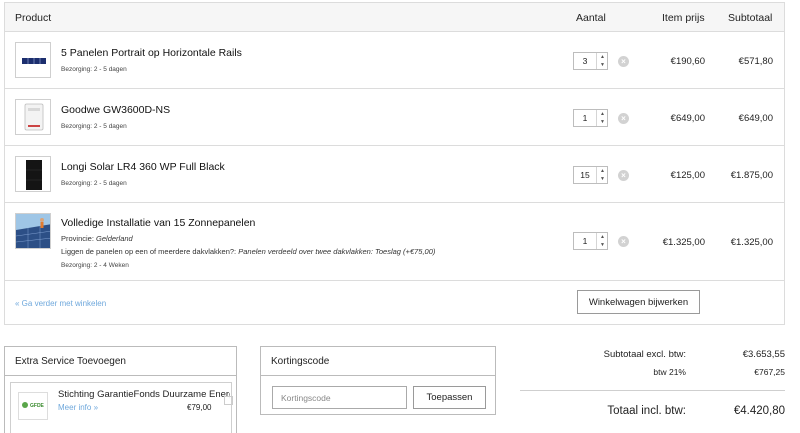 The width and height of the screenshot is (800, 433). Describe the element at coordinates (759, 411) in the screenshot. I see `total-incl-value: €4.420,80` at that location.